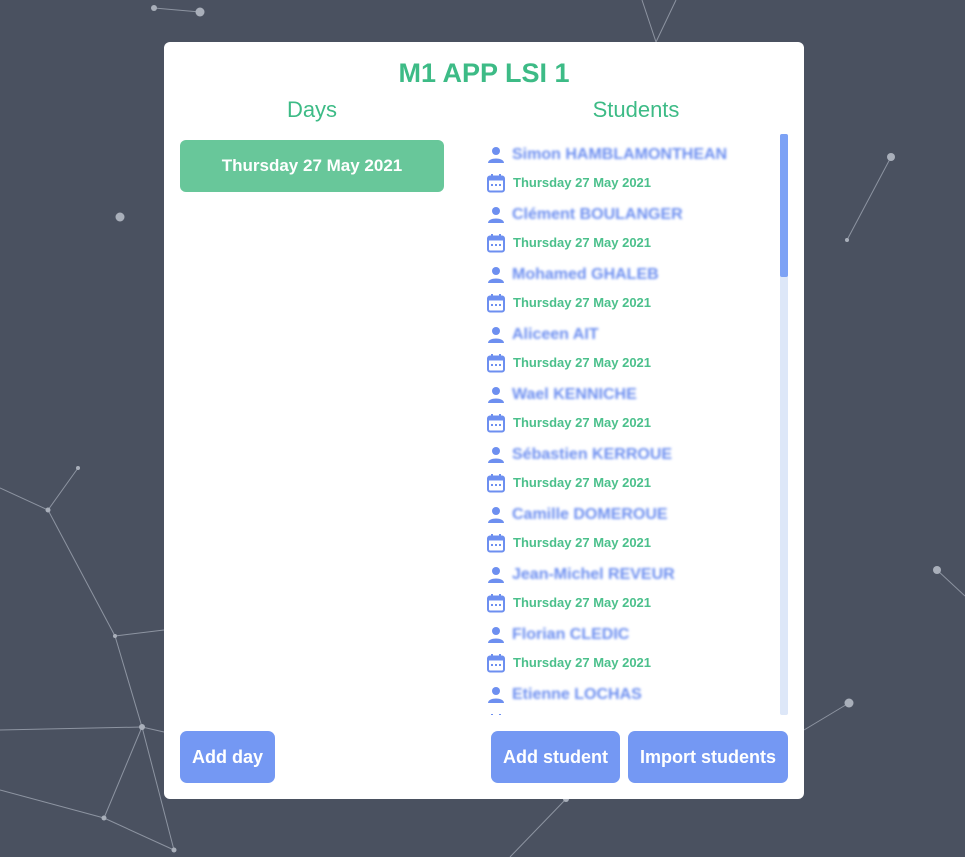 This screenshot has width=965, height=857. Describe the element at coordinates (574, 395) in the screenshot. I see `student-name: Wael KENNICHE` at that location.